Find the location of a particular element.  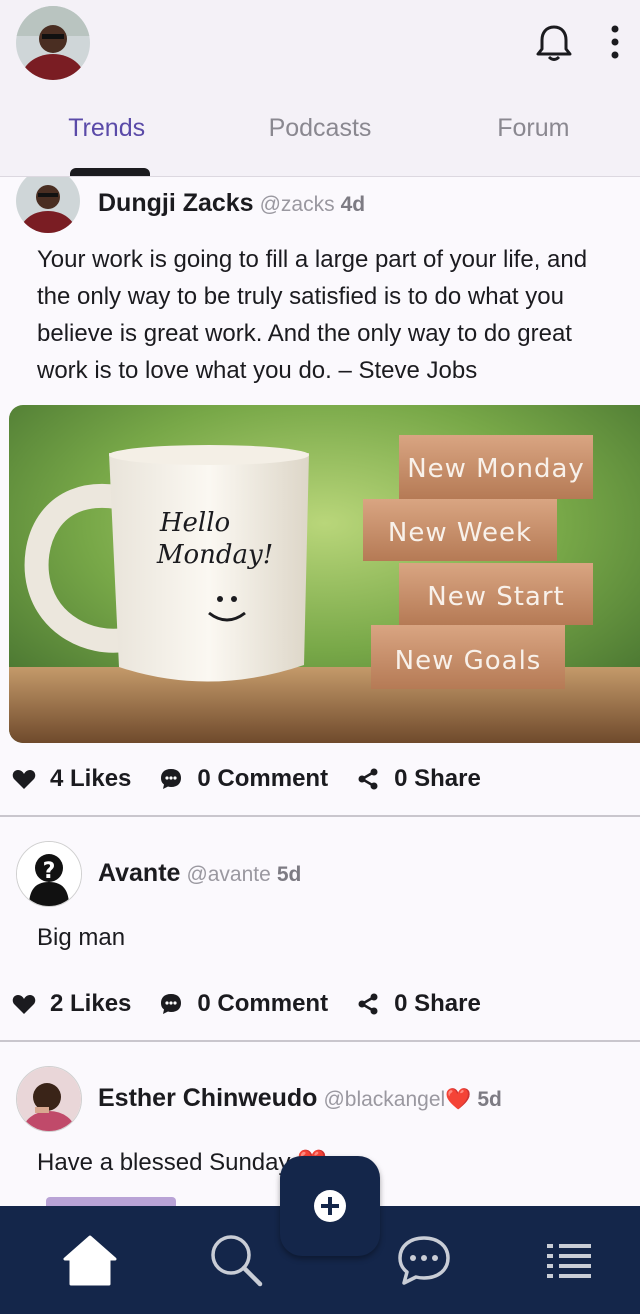

list-icon is located at coordinates (573, 1268).